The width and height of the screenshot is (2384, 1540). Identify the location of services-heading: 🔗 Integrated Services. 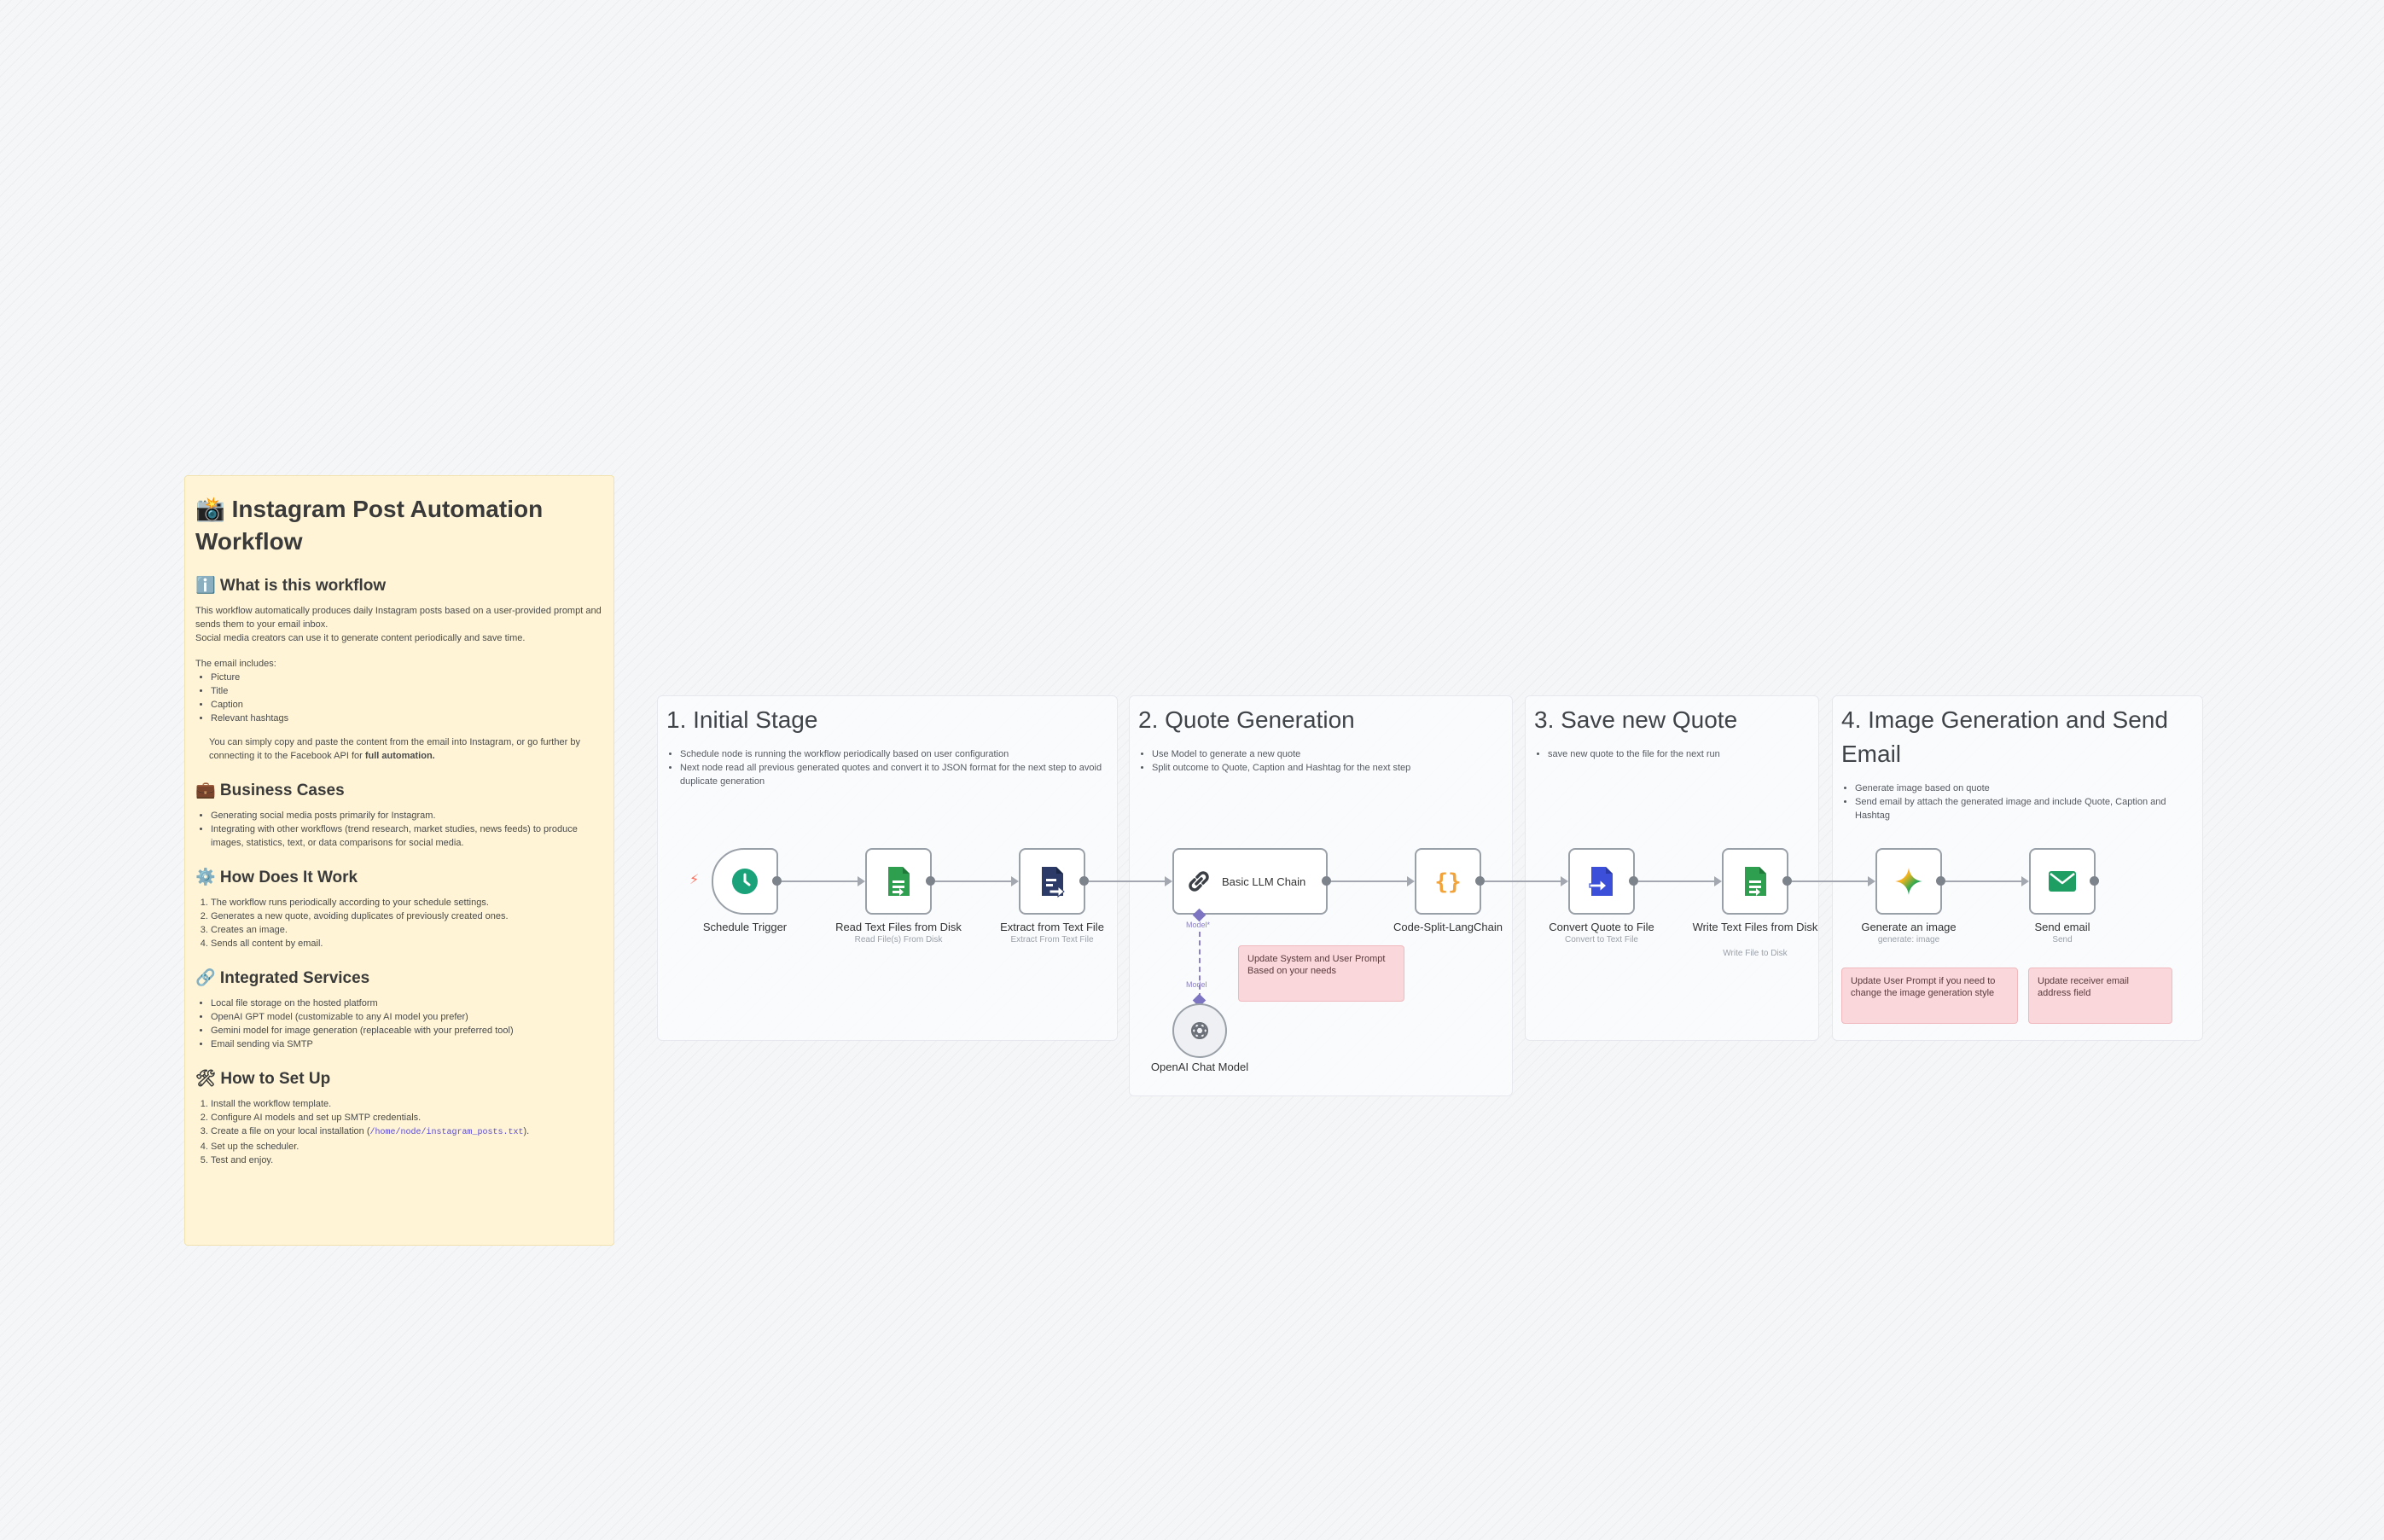
(282, 978).